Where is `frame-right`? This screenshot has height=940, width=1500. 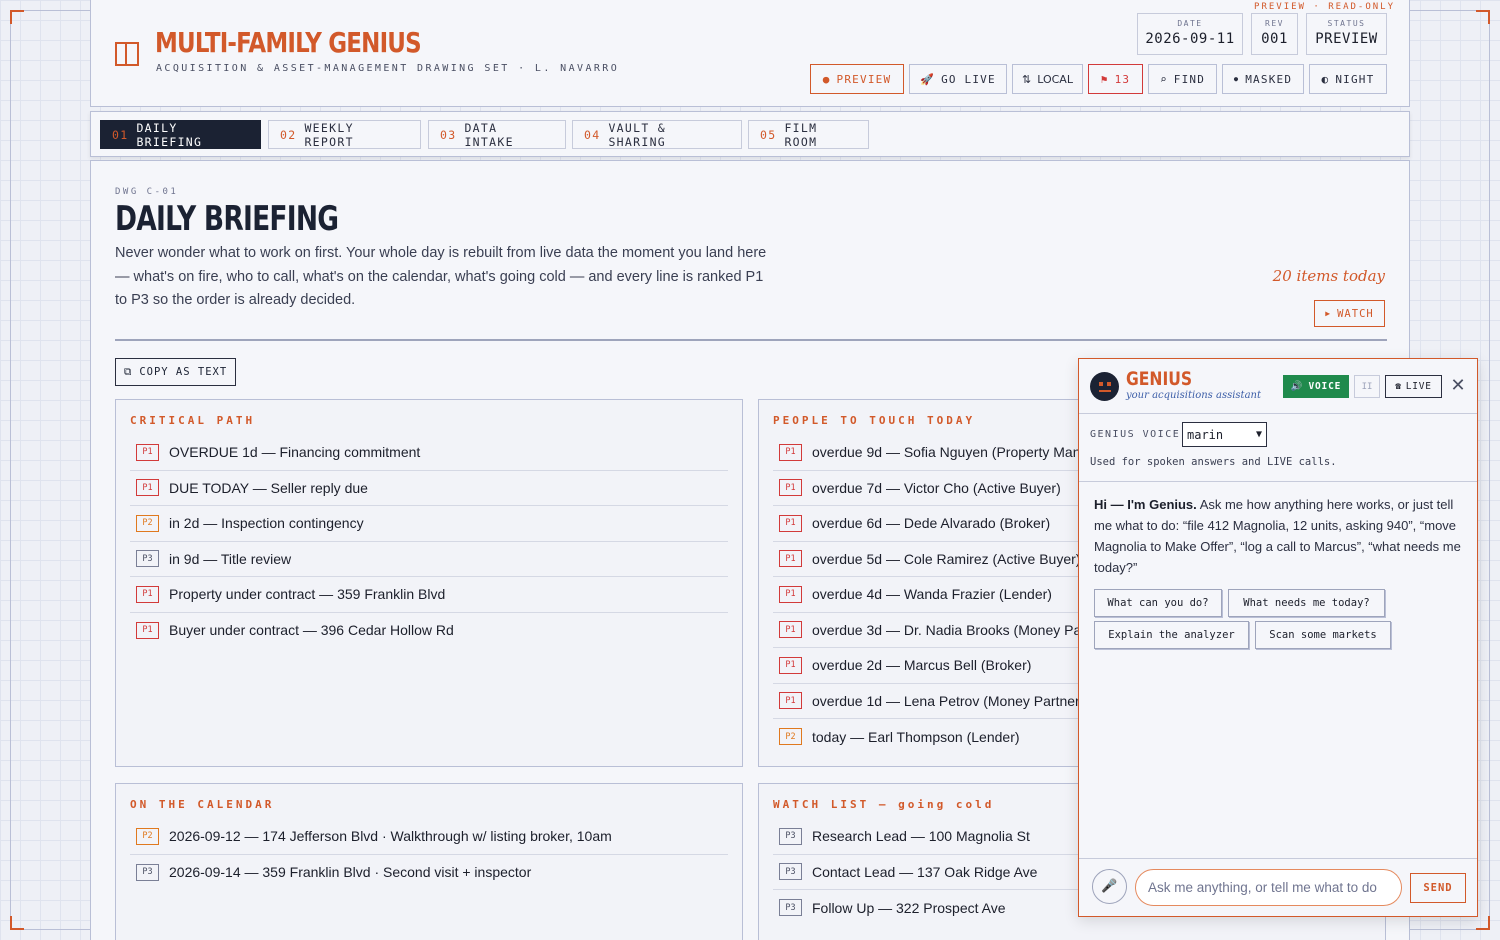 frame-right is located at coordinates (1489, 470).